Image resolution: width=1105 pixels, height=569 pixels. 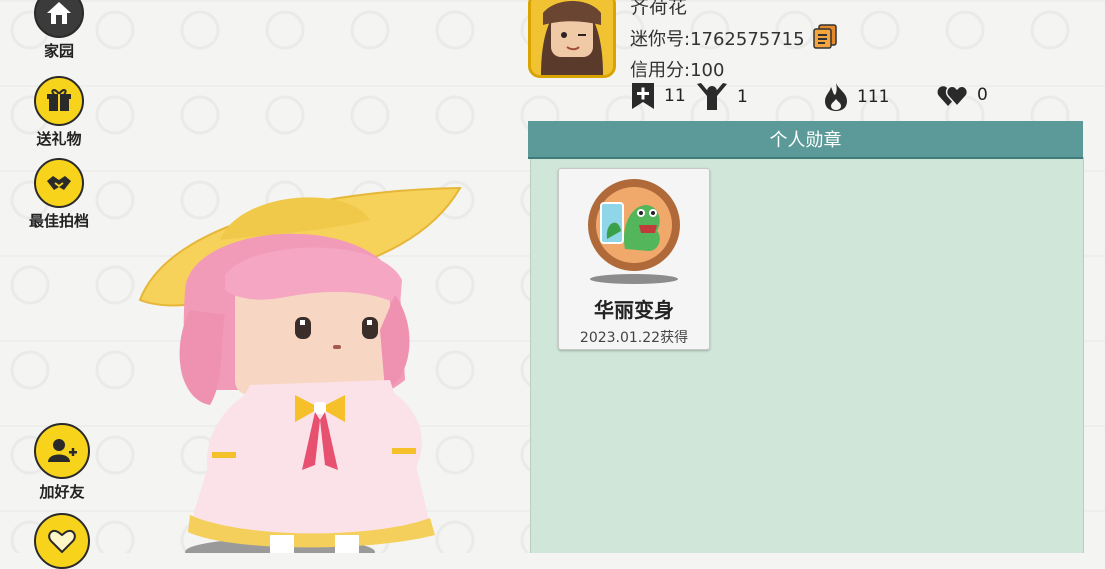 I want to click on fans-stat: 1, so click(x=721, y=97).